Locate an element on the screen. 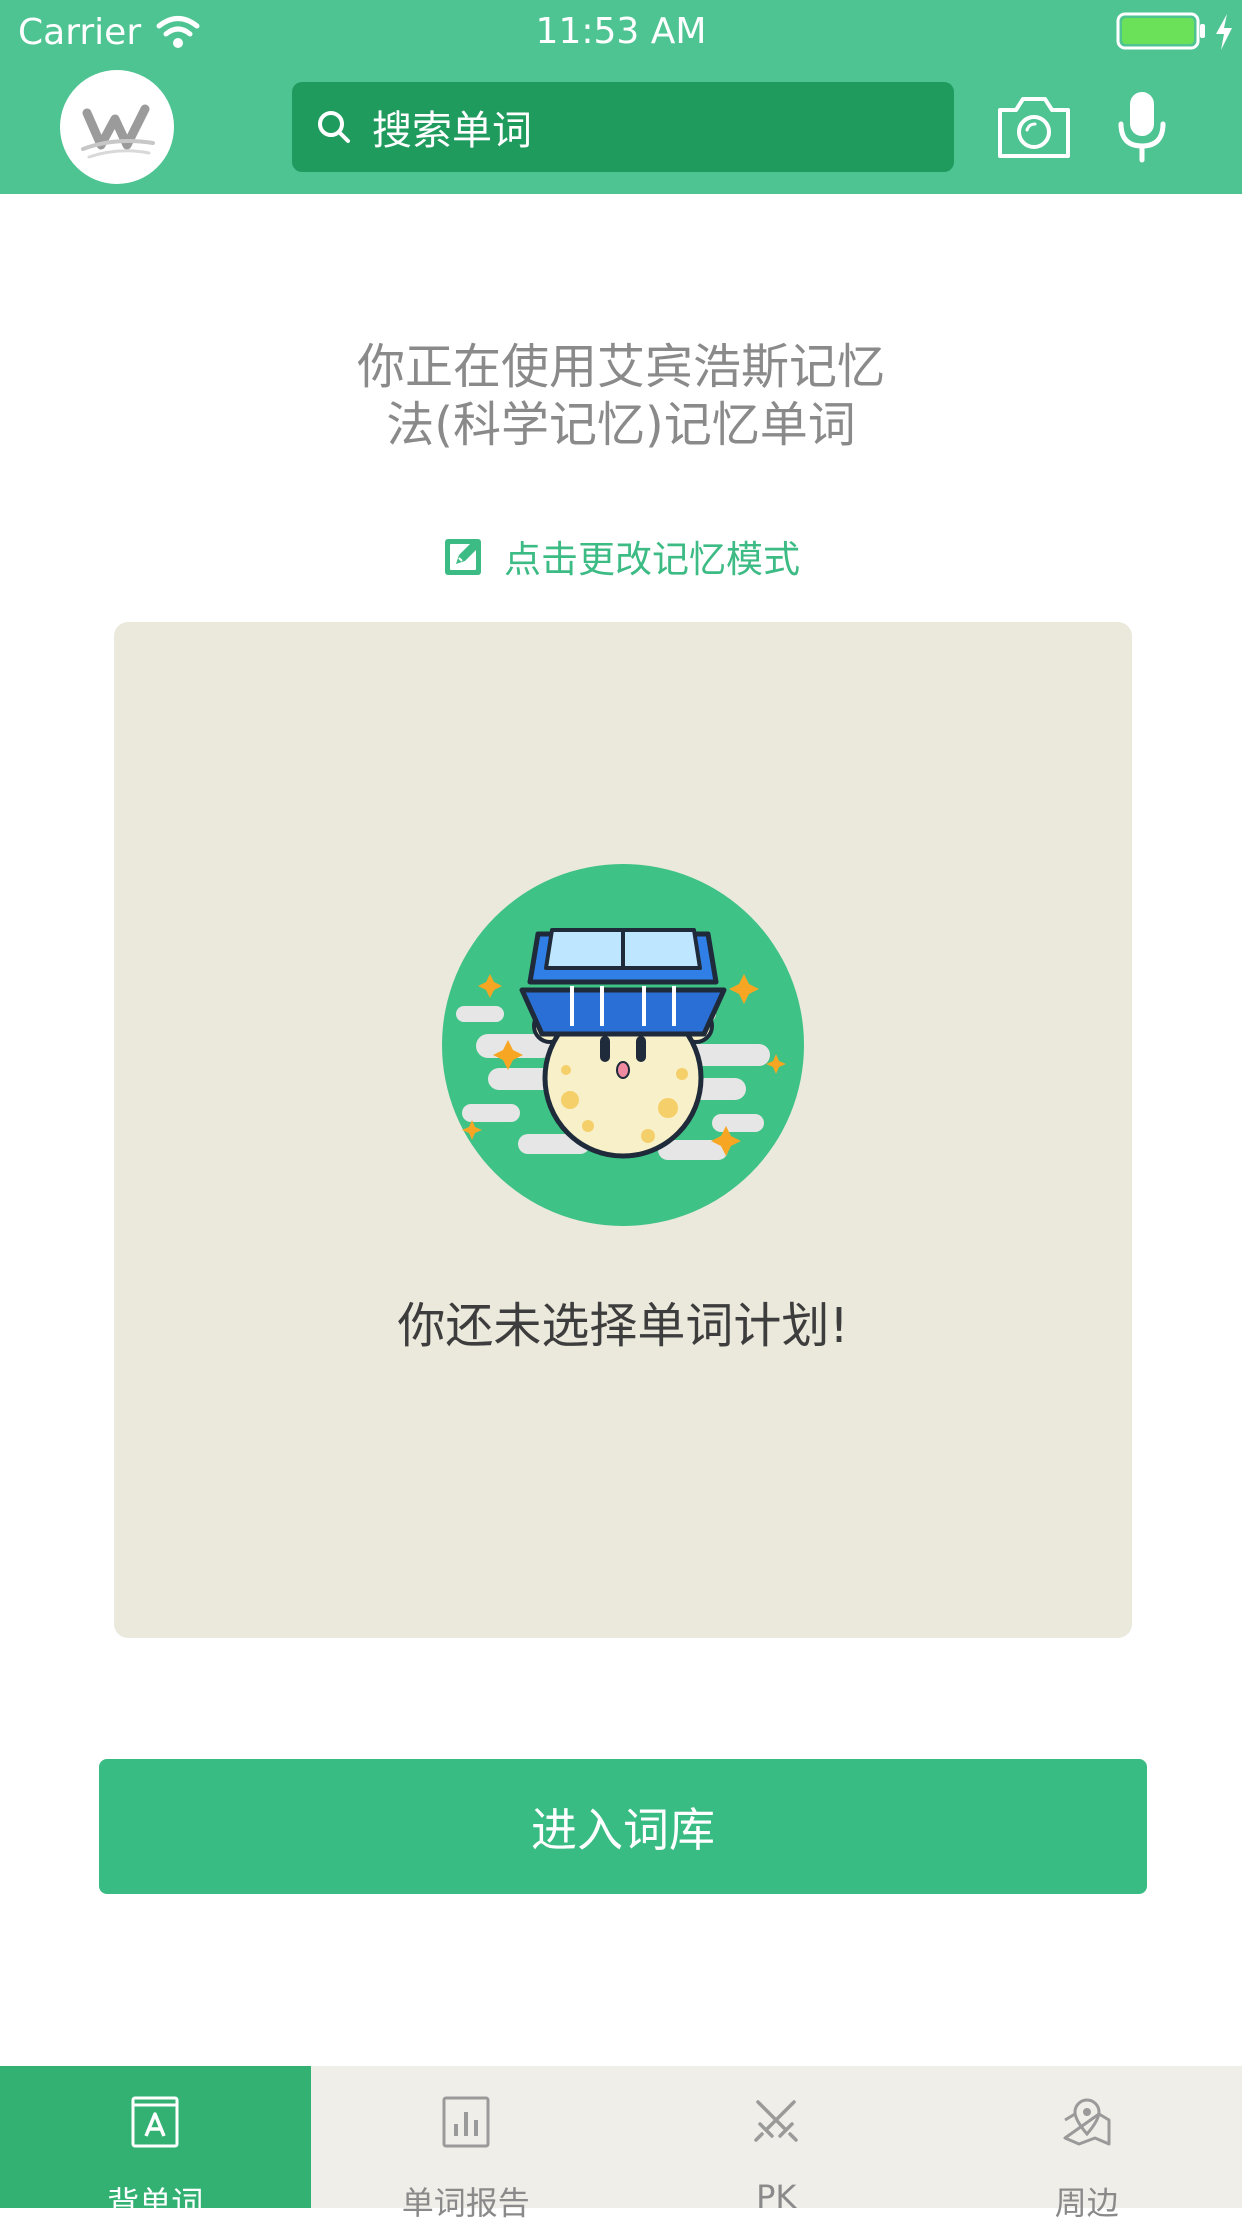 The height and width of the screenshot is (2224, 1242). intro-line-1: 你正在使用艾宾浩斯记忆 is located at coordinates (621, 367).